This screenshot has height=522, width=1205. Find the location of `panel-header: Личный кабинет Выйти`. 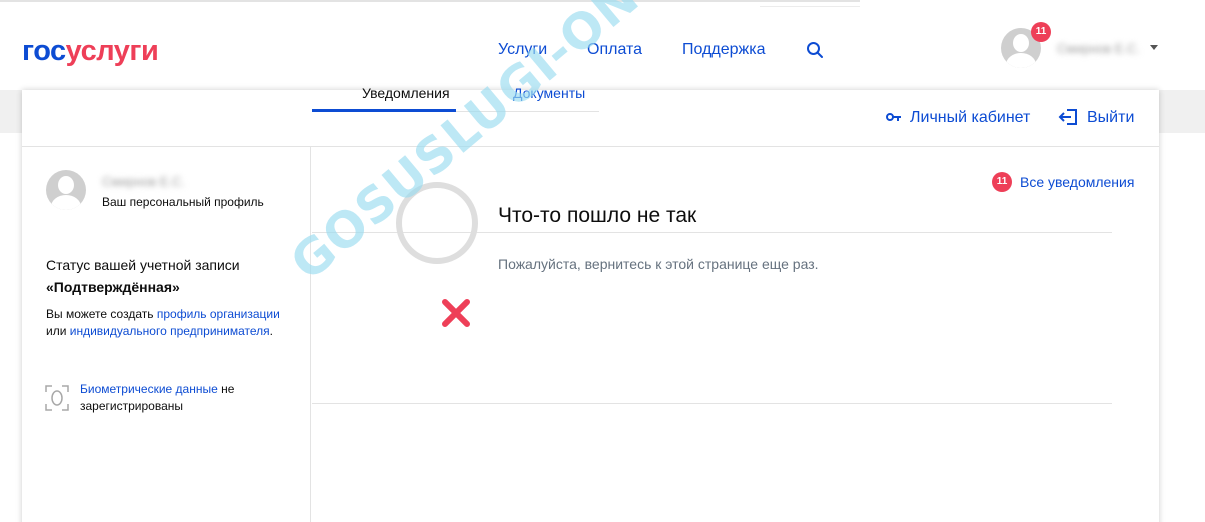

panel-header: Личный кабинет Выйти is located at coordinates (590, 118).